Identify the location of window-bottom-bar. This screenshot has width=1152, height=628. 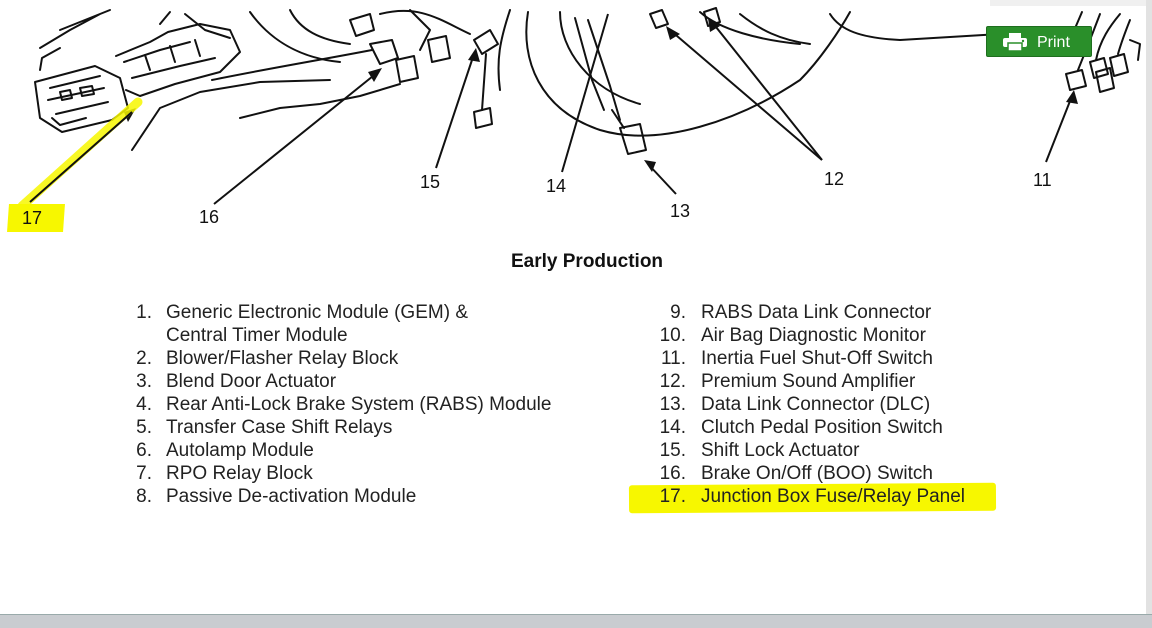
(576, 621).